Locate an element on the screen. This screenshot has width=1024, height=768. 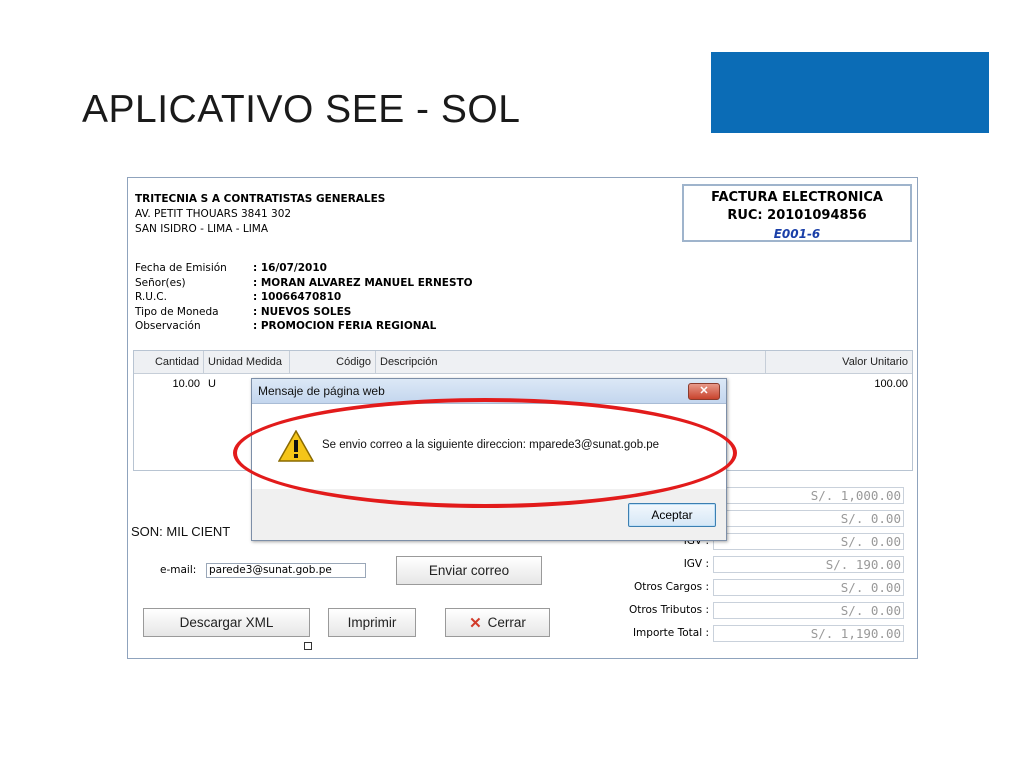
meta-row-senor: Señor(es) : MORAN ALVAREZ MANUEL ERNESTO is located at coordinates (304, 283).